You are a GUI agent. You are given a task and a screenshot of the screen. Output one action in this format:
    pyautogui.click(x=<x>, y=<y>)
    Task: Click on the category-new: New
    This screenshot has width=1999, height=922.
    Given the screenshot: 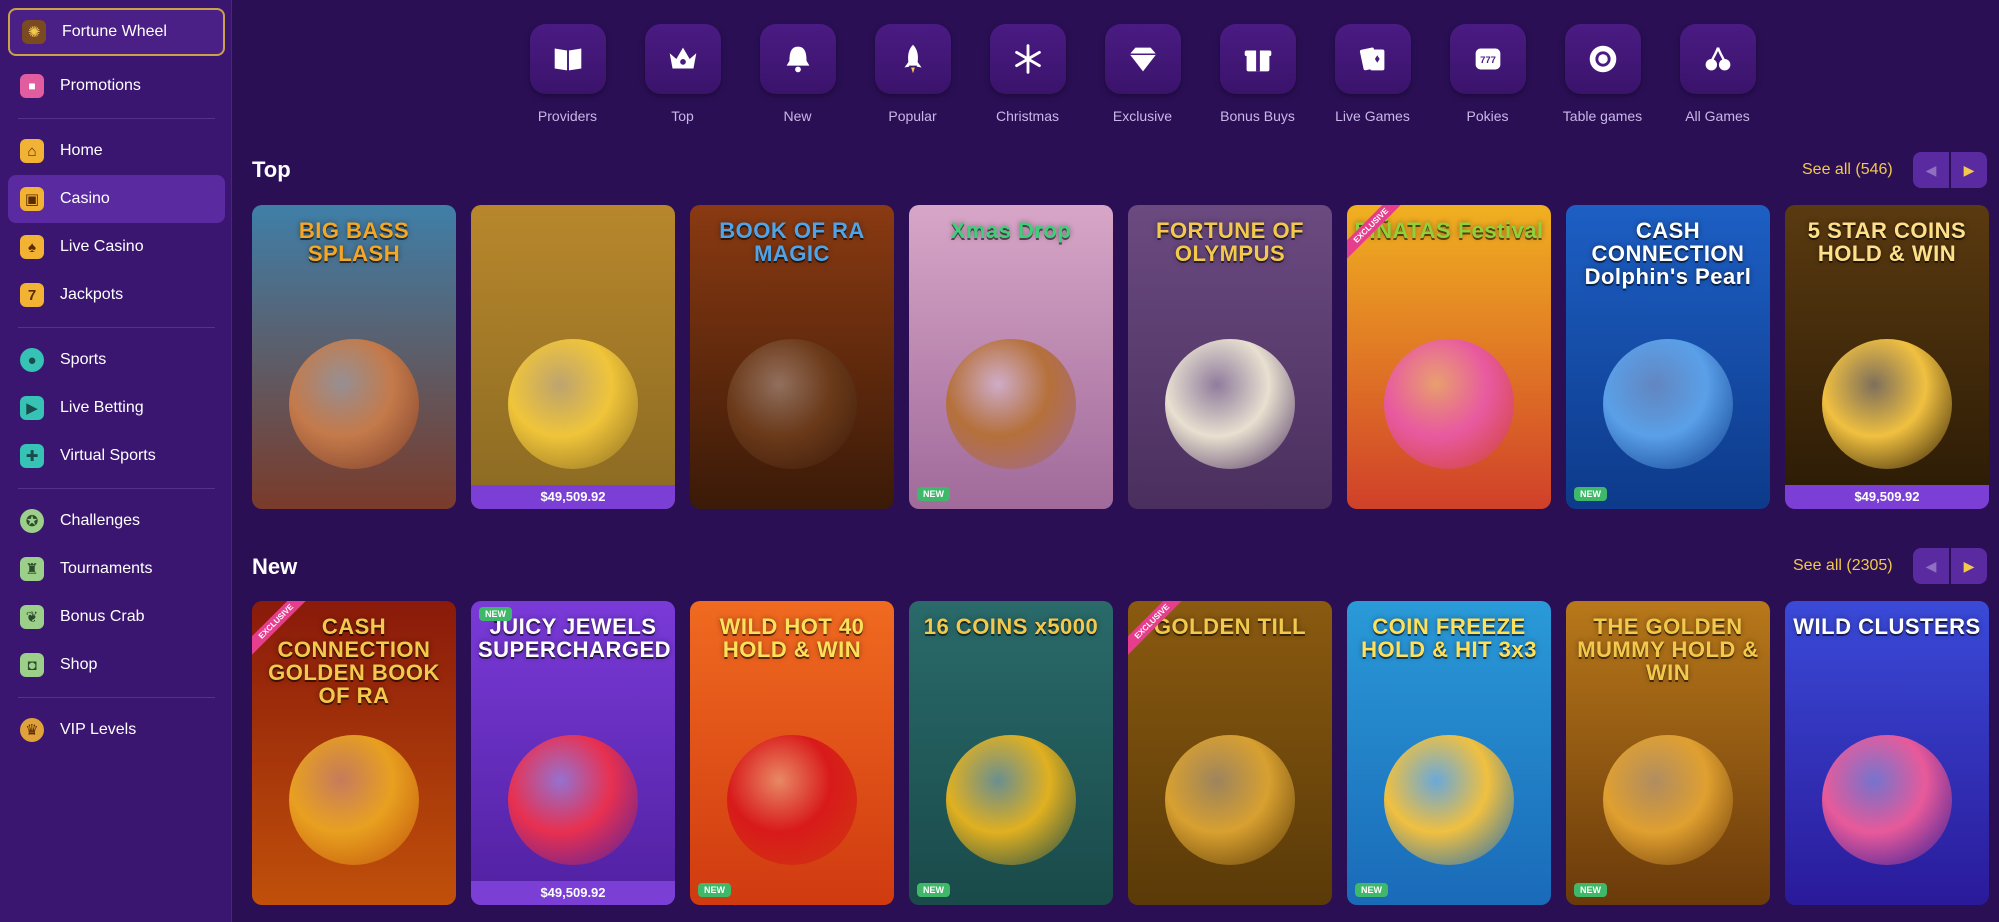 What is the action you would take?
    pyautogui.click(x=797, y=74)
    